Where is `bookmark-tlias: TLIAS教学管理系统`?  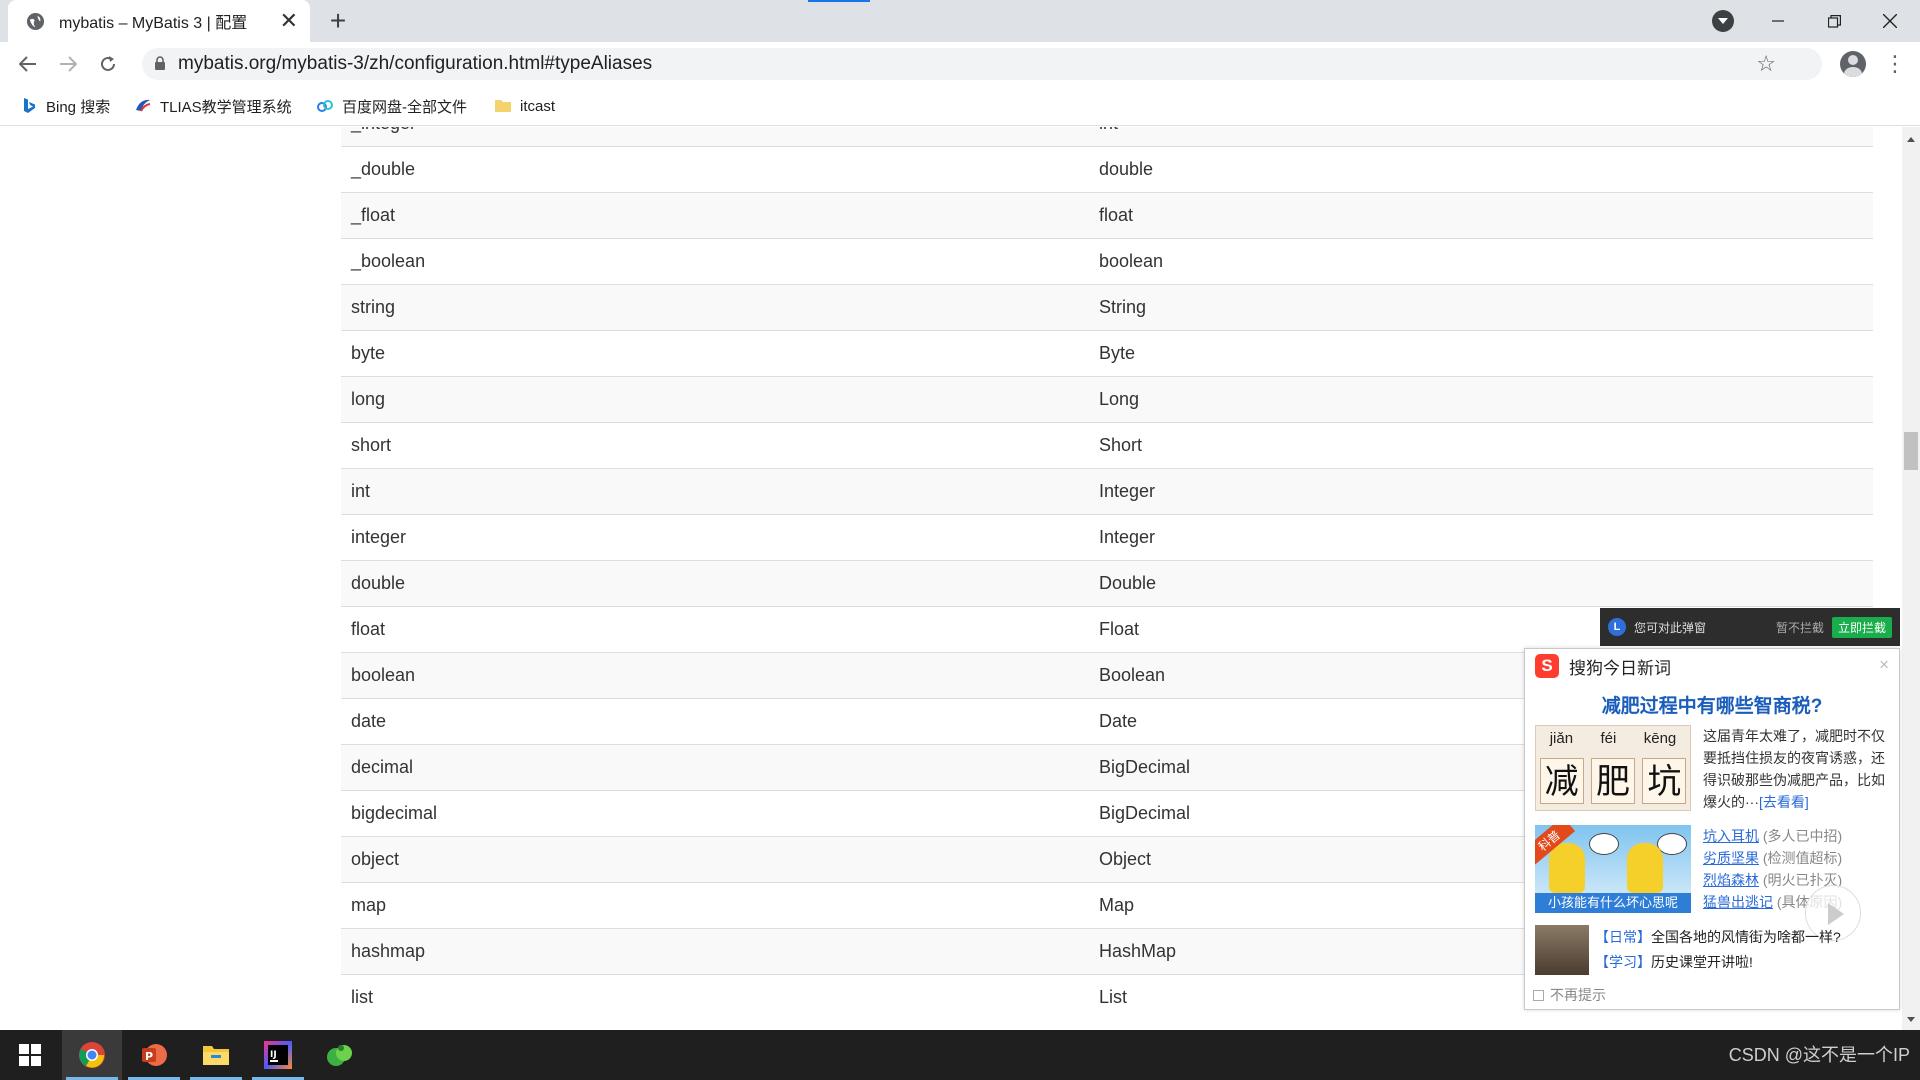 bookmark-tlias: TLIAS教学管理系统 is located at coordinates (213, 106).